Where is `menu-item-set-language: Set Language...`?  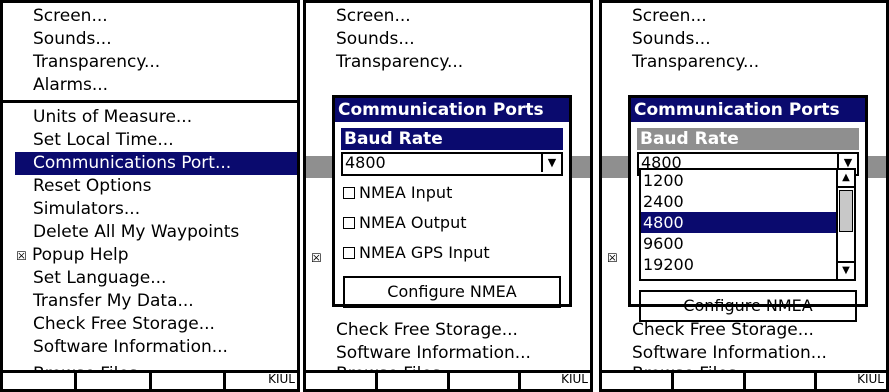 menu-item-set-language: Set Language... is located at coordinates (150, 278).